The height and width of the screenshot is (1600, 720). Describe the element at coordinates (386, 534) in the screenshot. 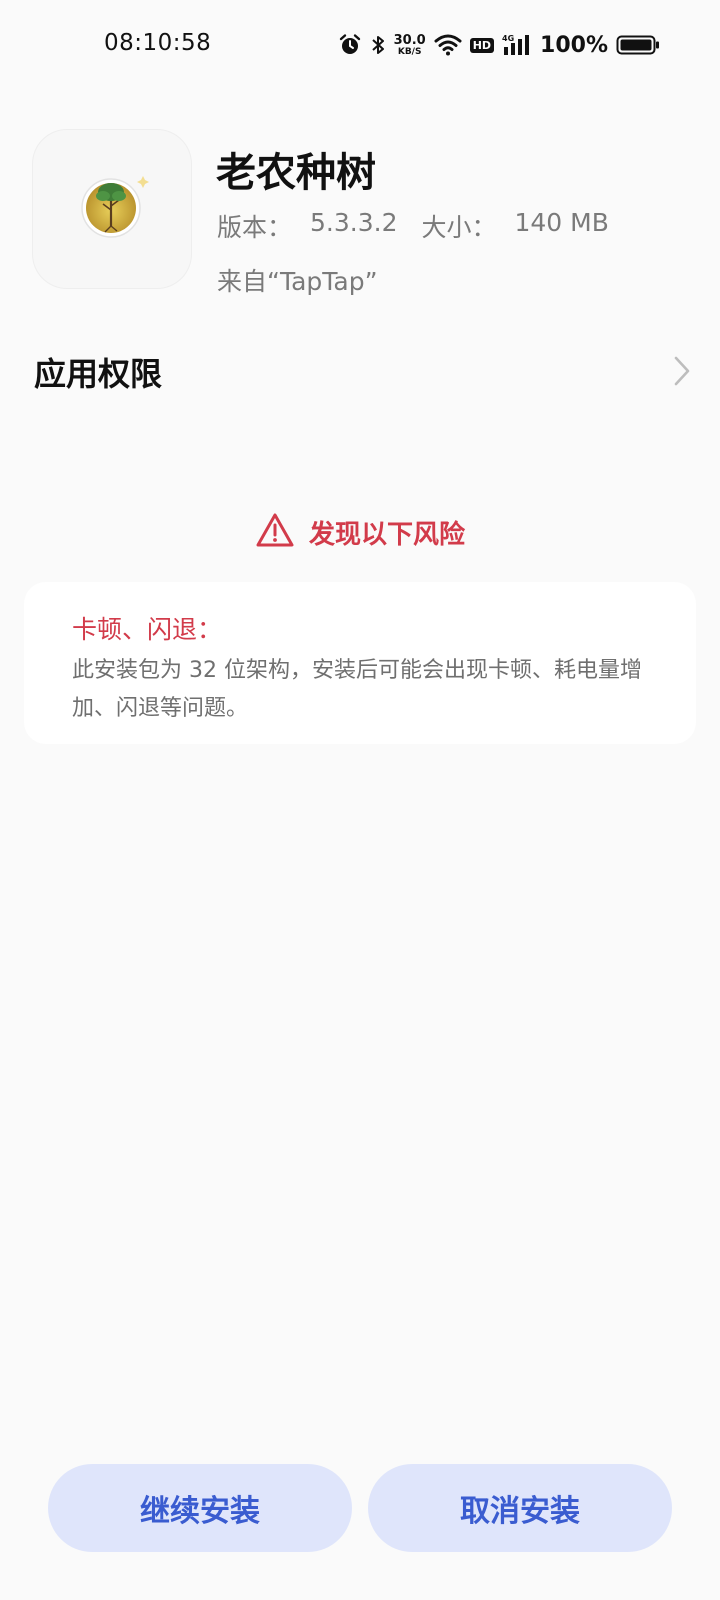

I see `risk-heading-text: 发现以下风险` at that location.